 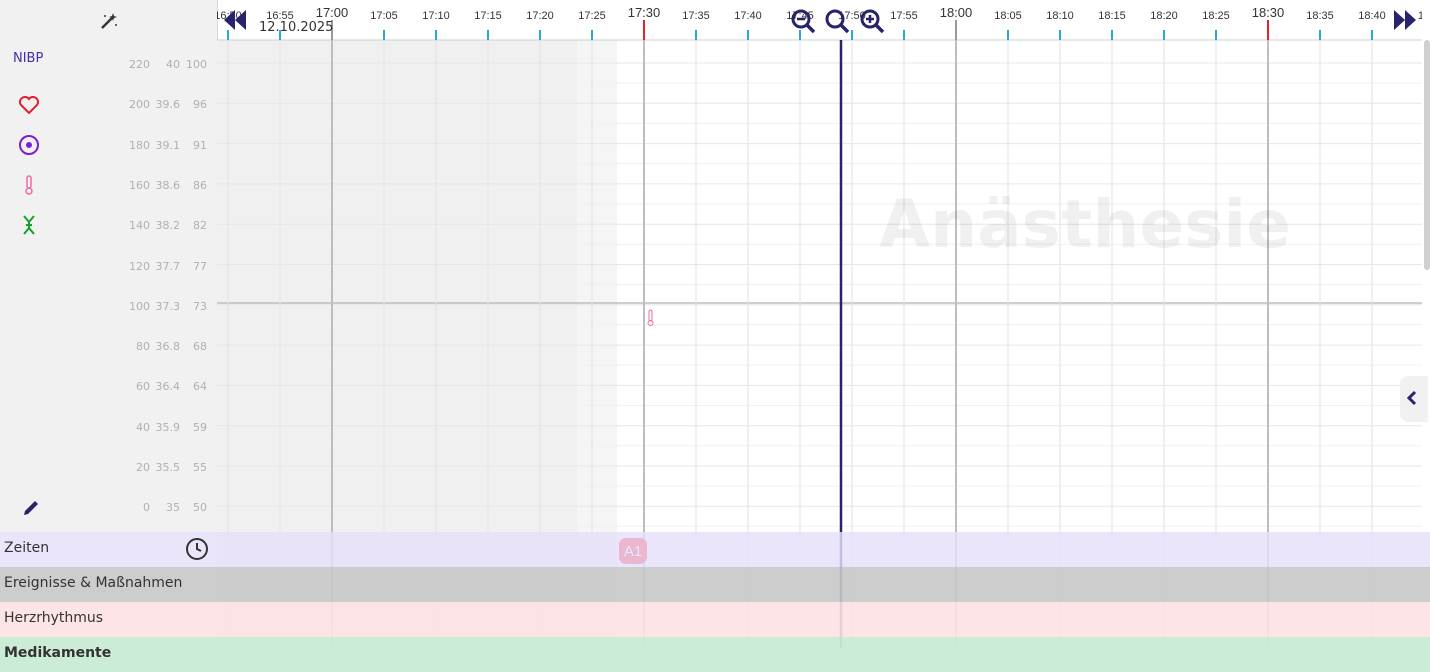 What do you see at coordinates (1164, 16) in the screenshot?
I see `time-tick-label: 18:20` at bounding box center [1164, 16].